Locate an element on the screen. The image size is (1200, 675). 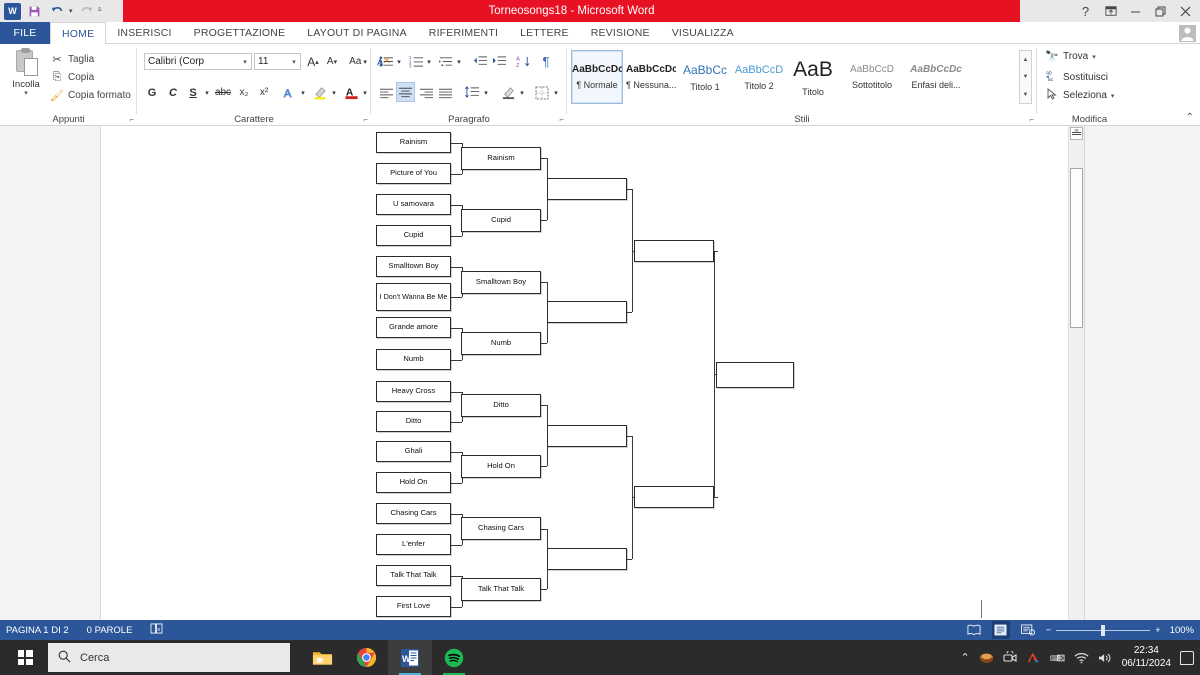
bracket-r2-match4: Numb is located at coordinates (501, 343).